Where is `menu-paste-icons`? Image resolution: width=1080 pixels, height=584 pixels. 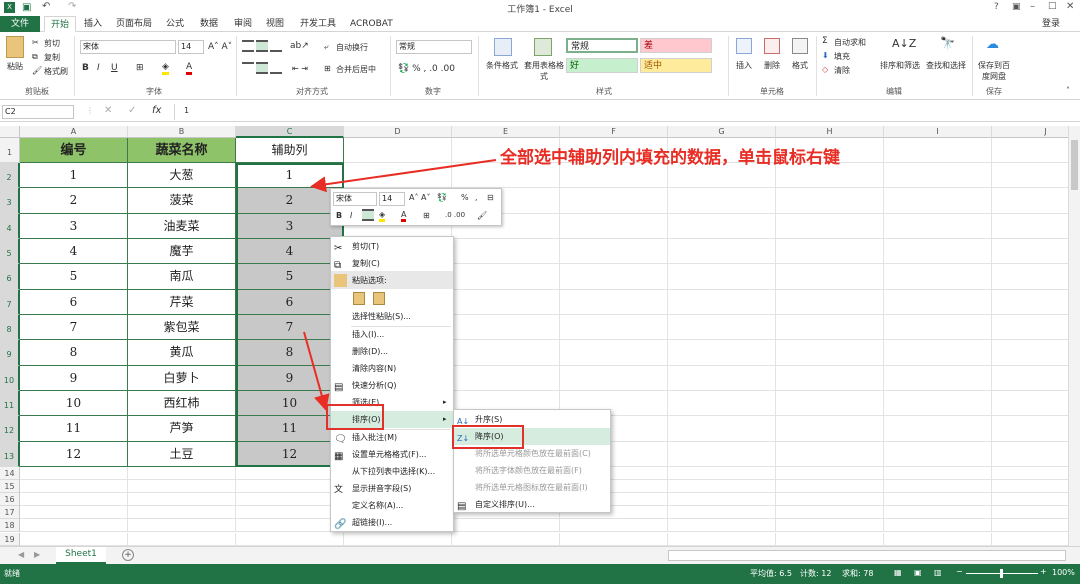
menu-paste-icons is located at coordinates (392, 299).